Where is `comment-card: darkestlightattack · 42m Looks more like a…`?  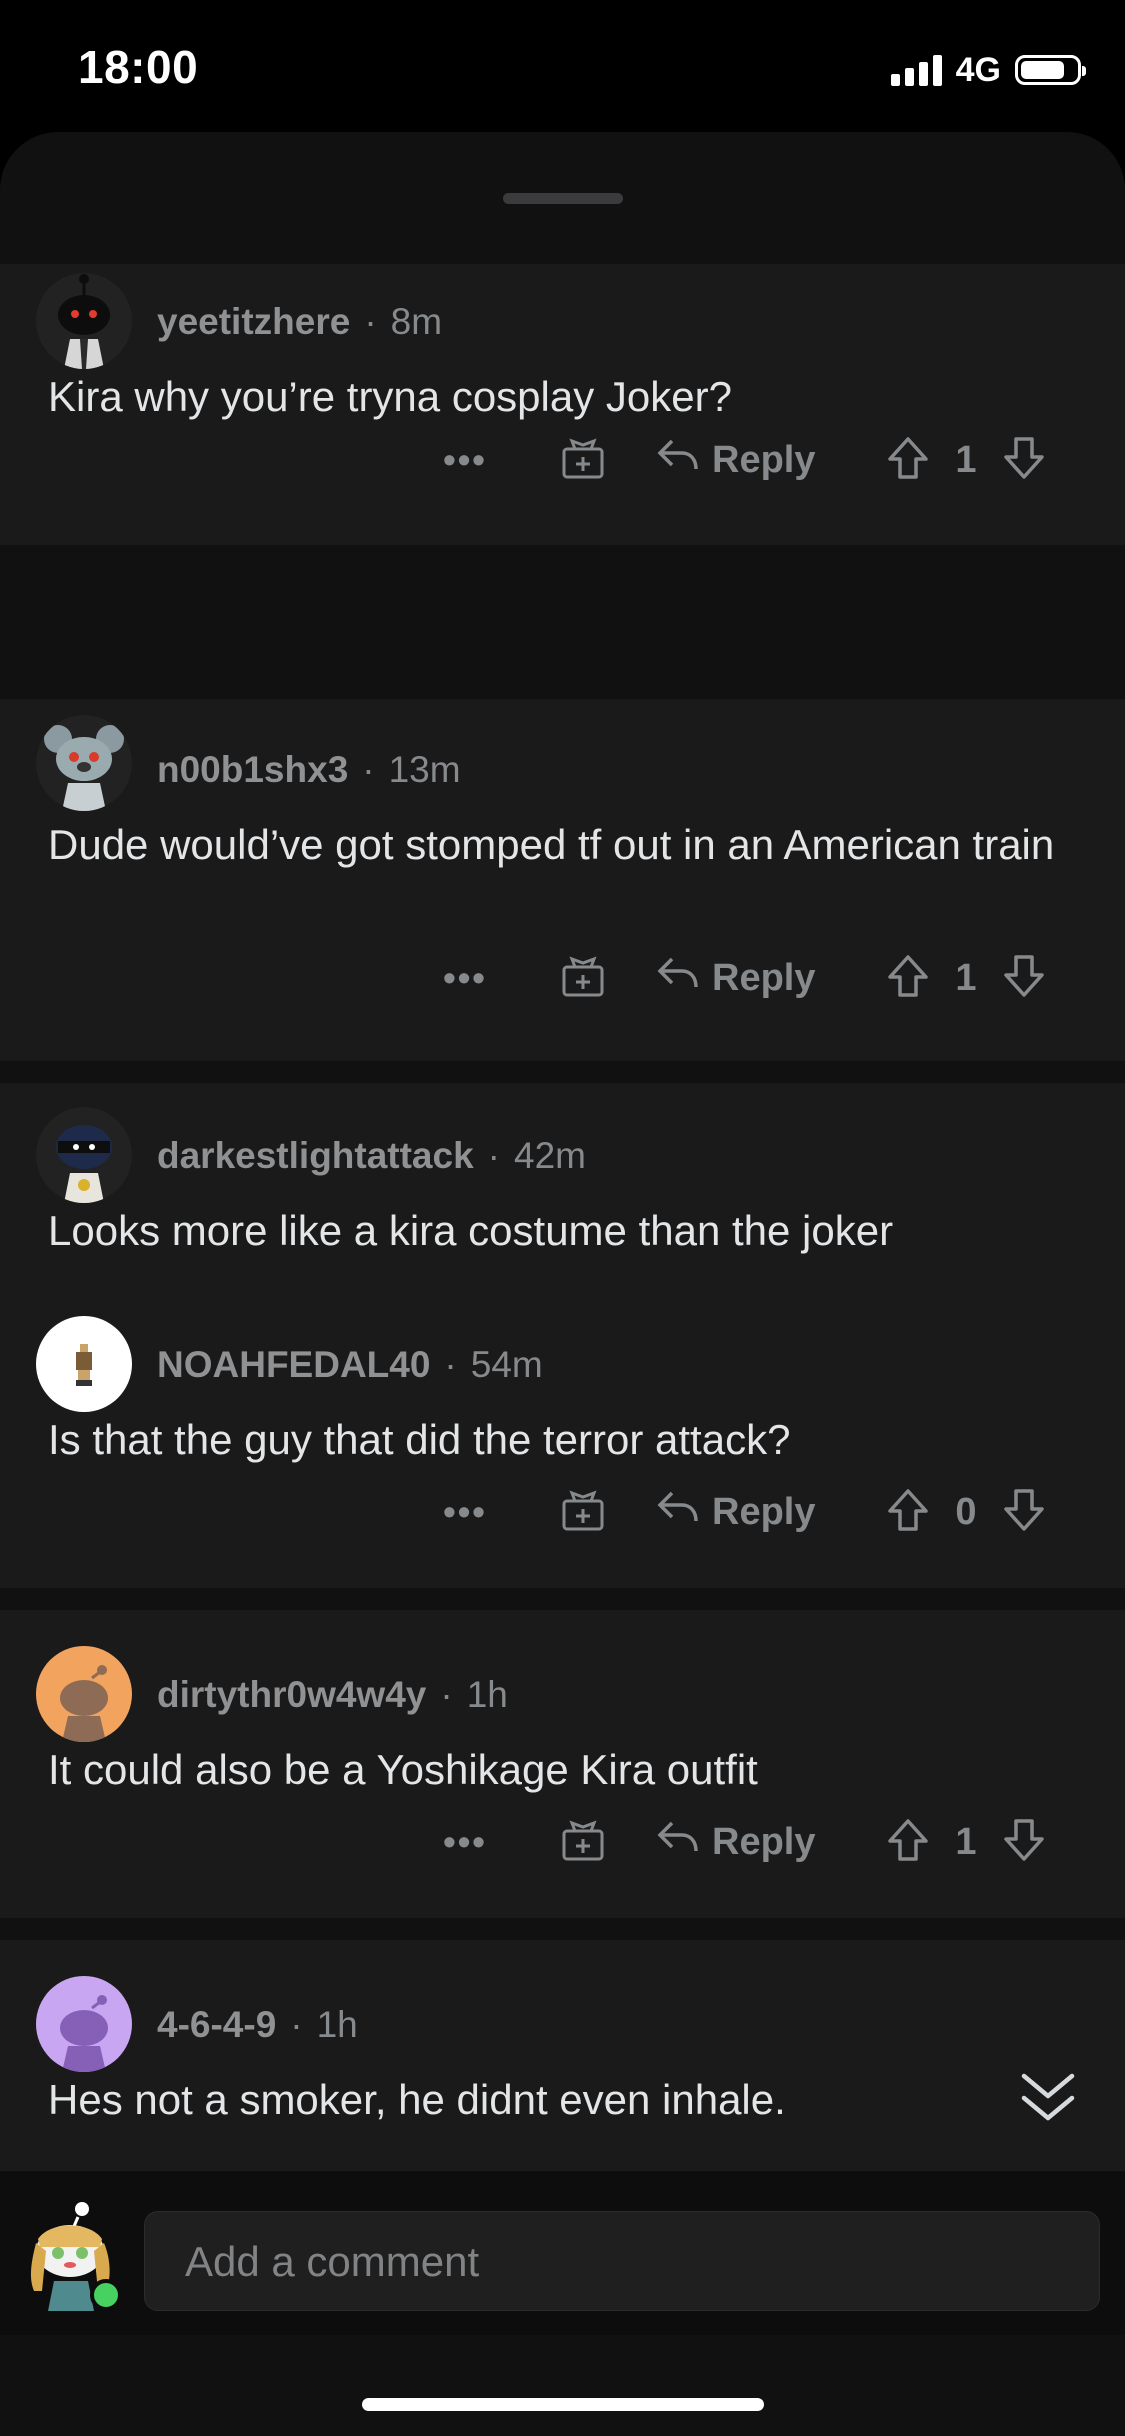
comment-card: darkestlightattack · 42m Looks more like a… is located at coordinates (562, 1193).